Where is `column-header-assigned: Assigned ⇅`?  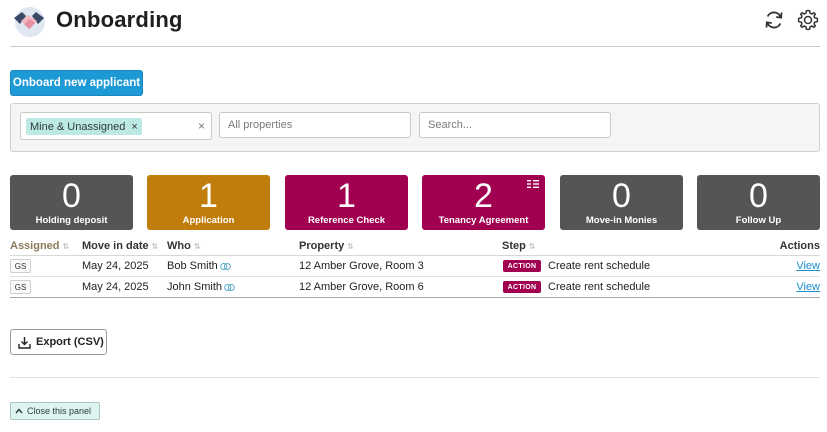
column-header-assigned: Assigned ⇅ is located at coordinates (39, 246).